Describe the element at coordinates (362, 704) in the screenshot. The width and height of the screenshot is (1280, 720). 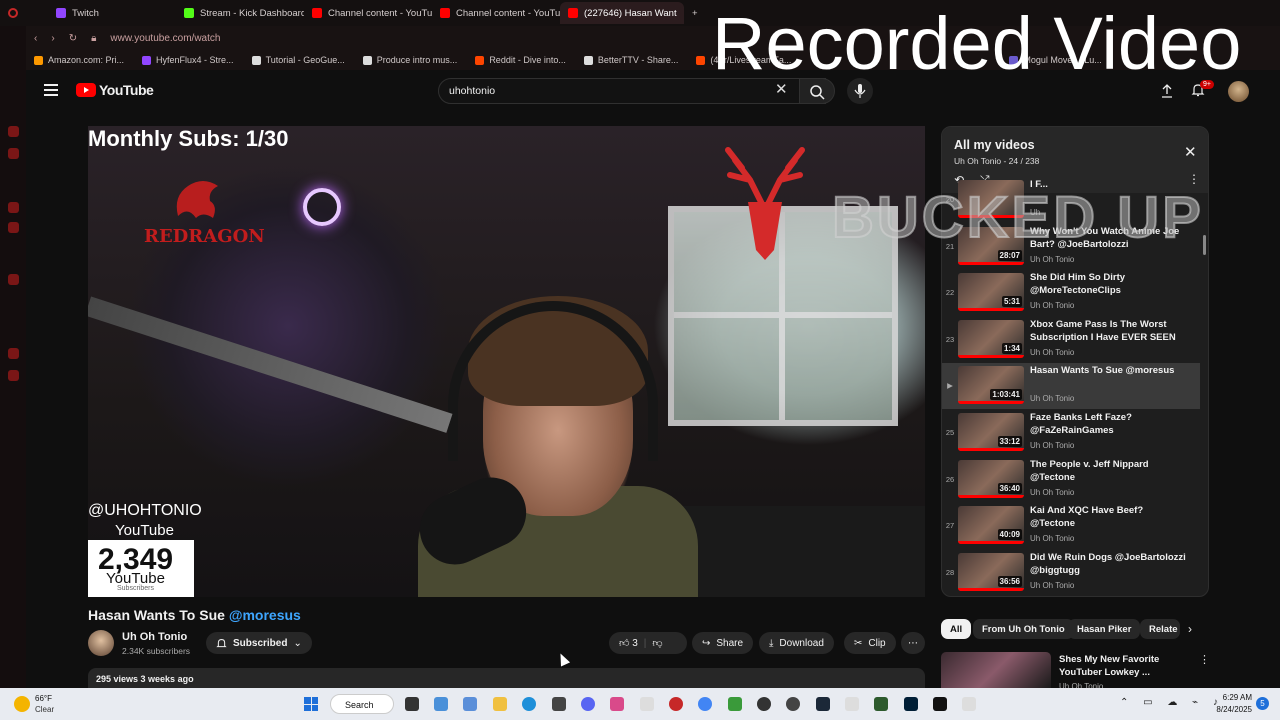
I see `taskbar-search: Search` at that location.